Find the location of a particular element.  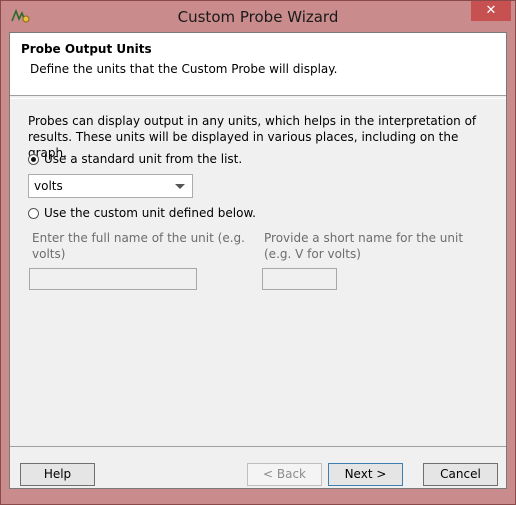

standard-unit-radio: Use a standard unit from the list. is located at coordinates (135, 160).